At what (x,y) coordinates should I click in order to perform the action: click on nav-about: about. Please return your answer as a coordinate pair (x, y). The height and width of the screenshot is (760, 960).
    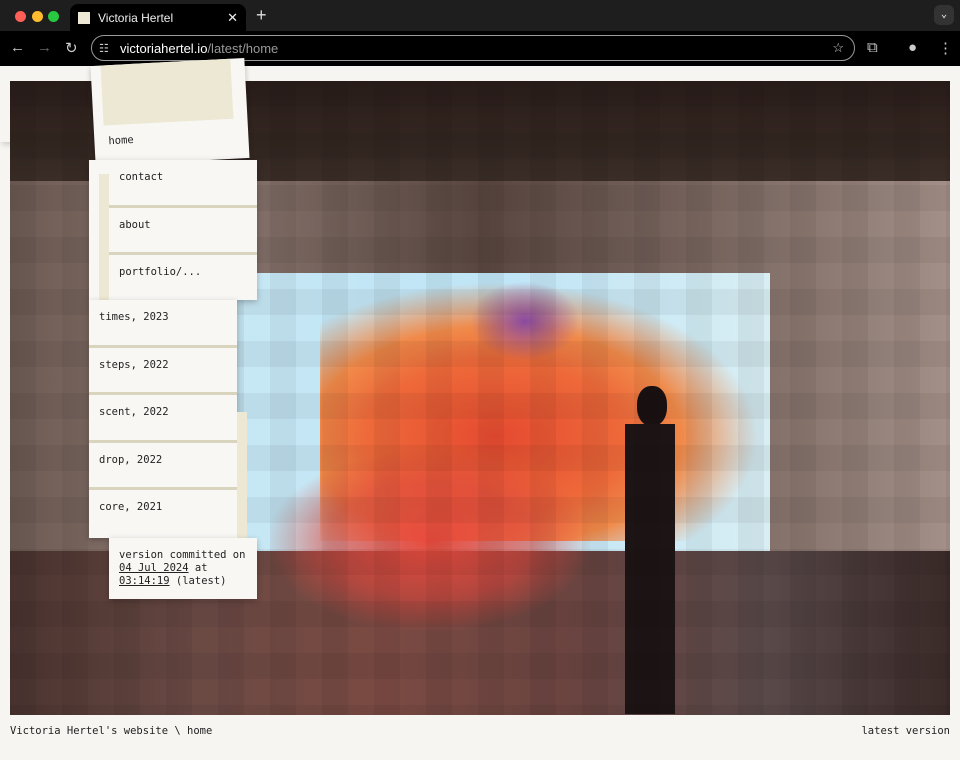
    Looking at the image, I should click on (183, 232).